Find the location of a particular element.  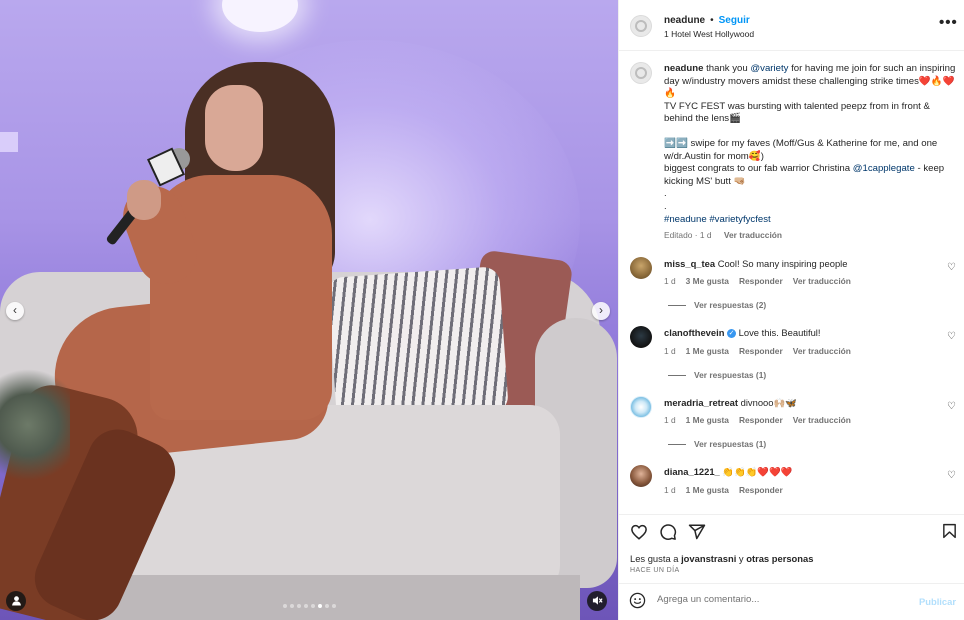

edited-label: Editado · 1 d is located at coordinates (688, 235).